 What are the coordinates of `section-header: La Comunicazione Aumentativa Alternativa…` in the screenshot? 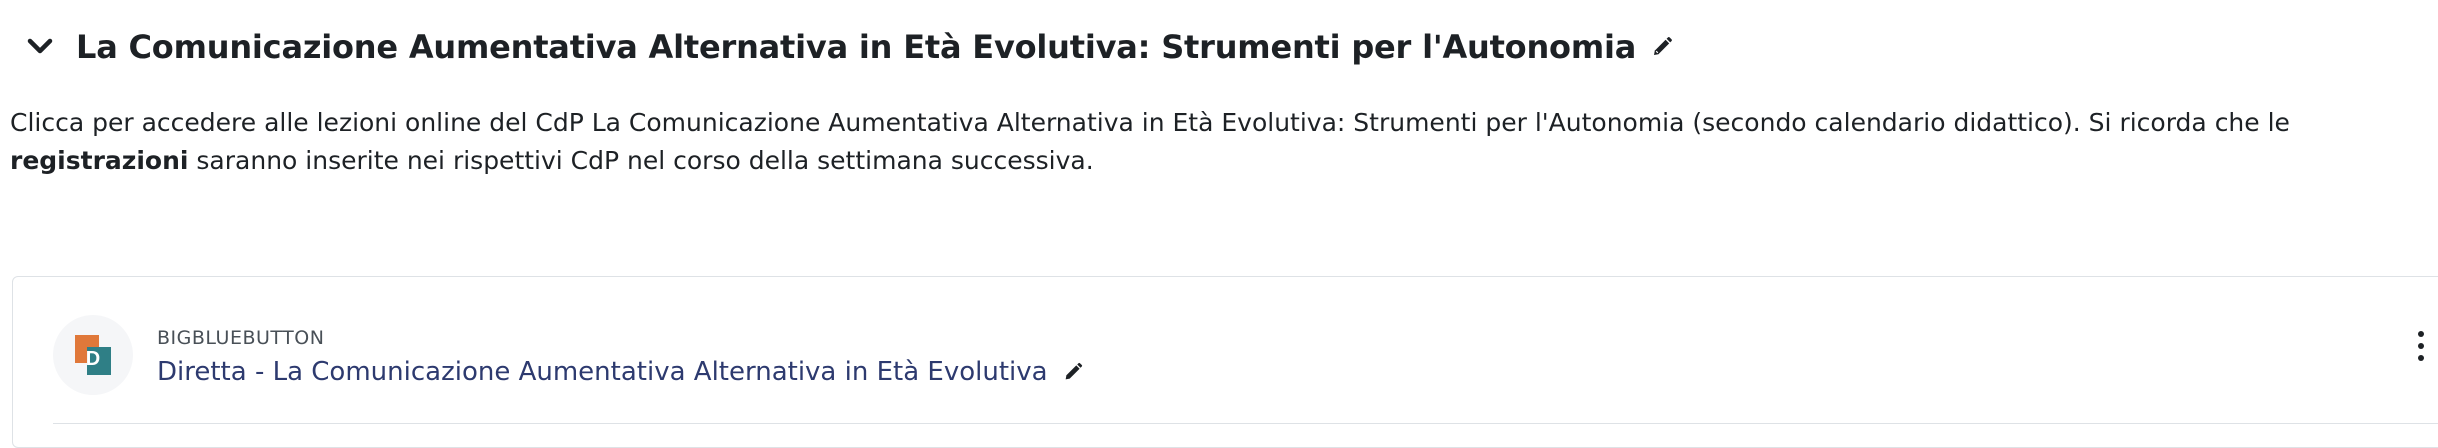 It's located at (850, 47).